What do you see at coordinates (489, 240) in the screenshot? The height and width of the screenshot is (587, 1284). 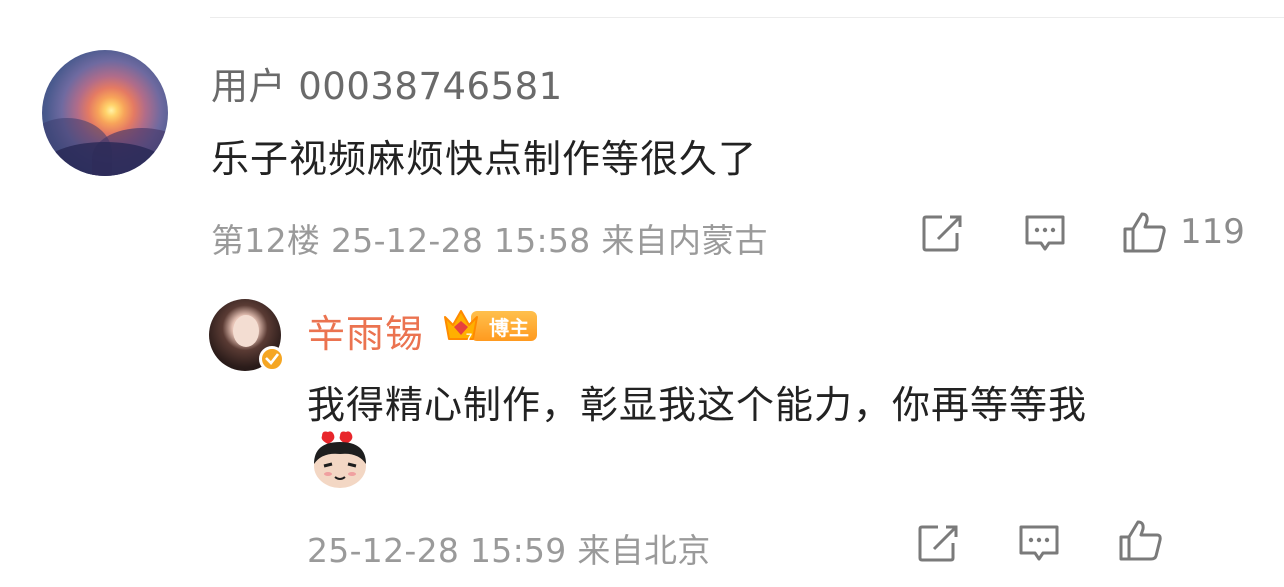 I see `comment-meta: 第12楼 25-12-28 15:58 来自内蒙古` at bounding box center [489, 240].